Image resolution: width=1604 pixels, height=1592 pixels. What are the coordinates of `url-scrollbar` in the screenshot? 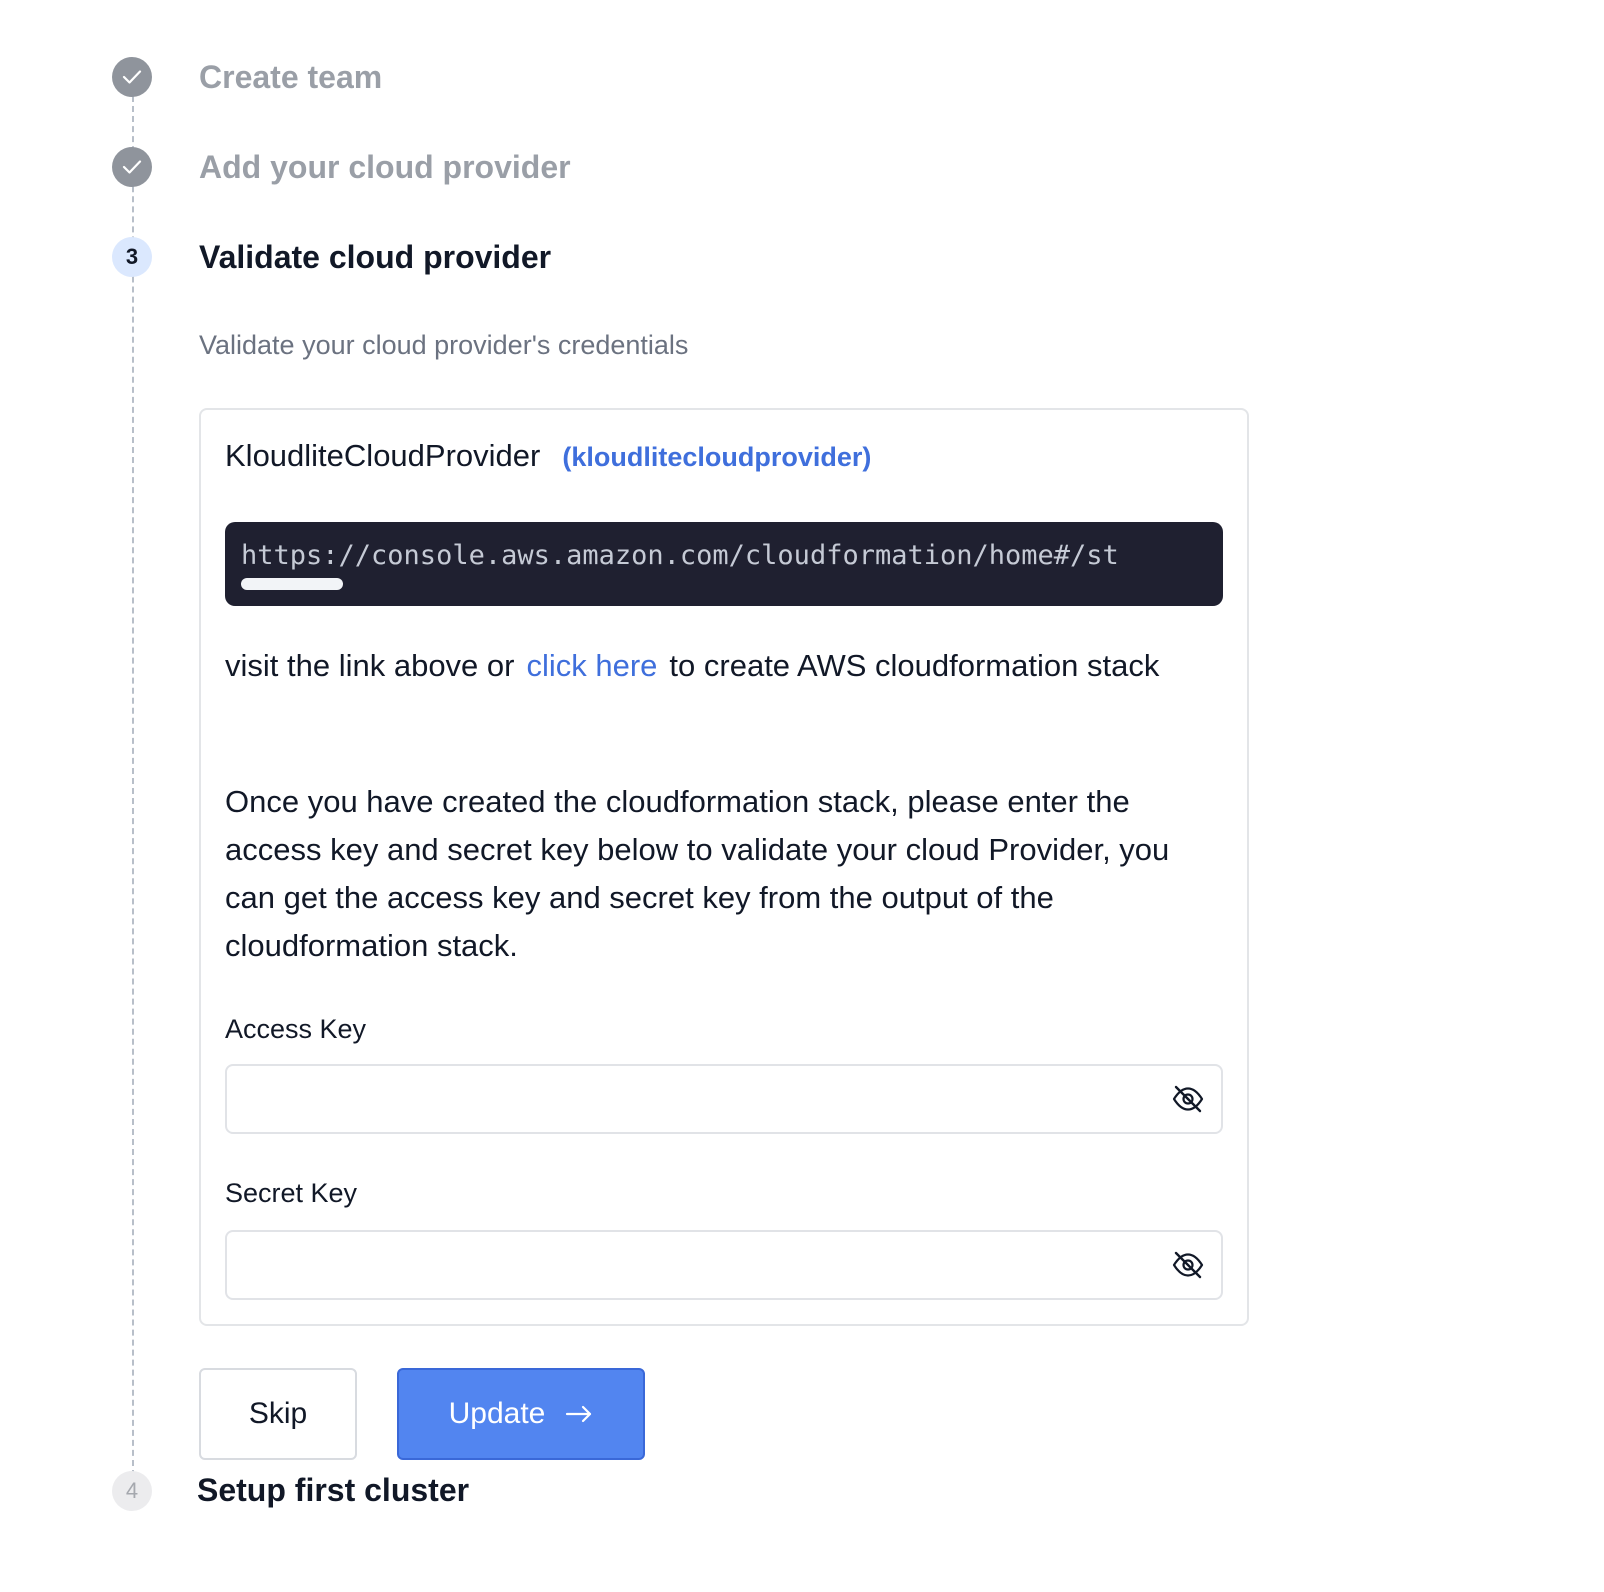 It's located at (292, 584).